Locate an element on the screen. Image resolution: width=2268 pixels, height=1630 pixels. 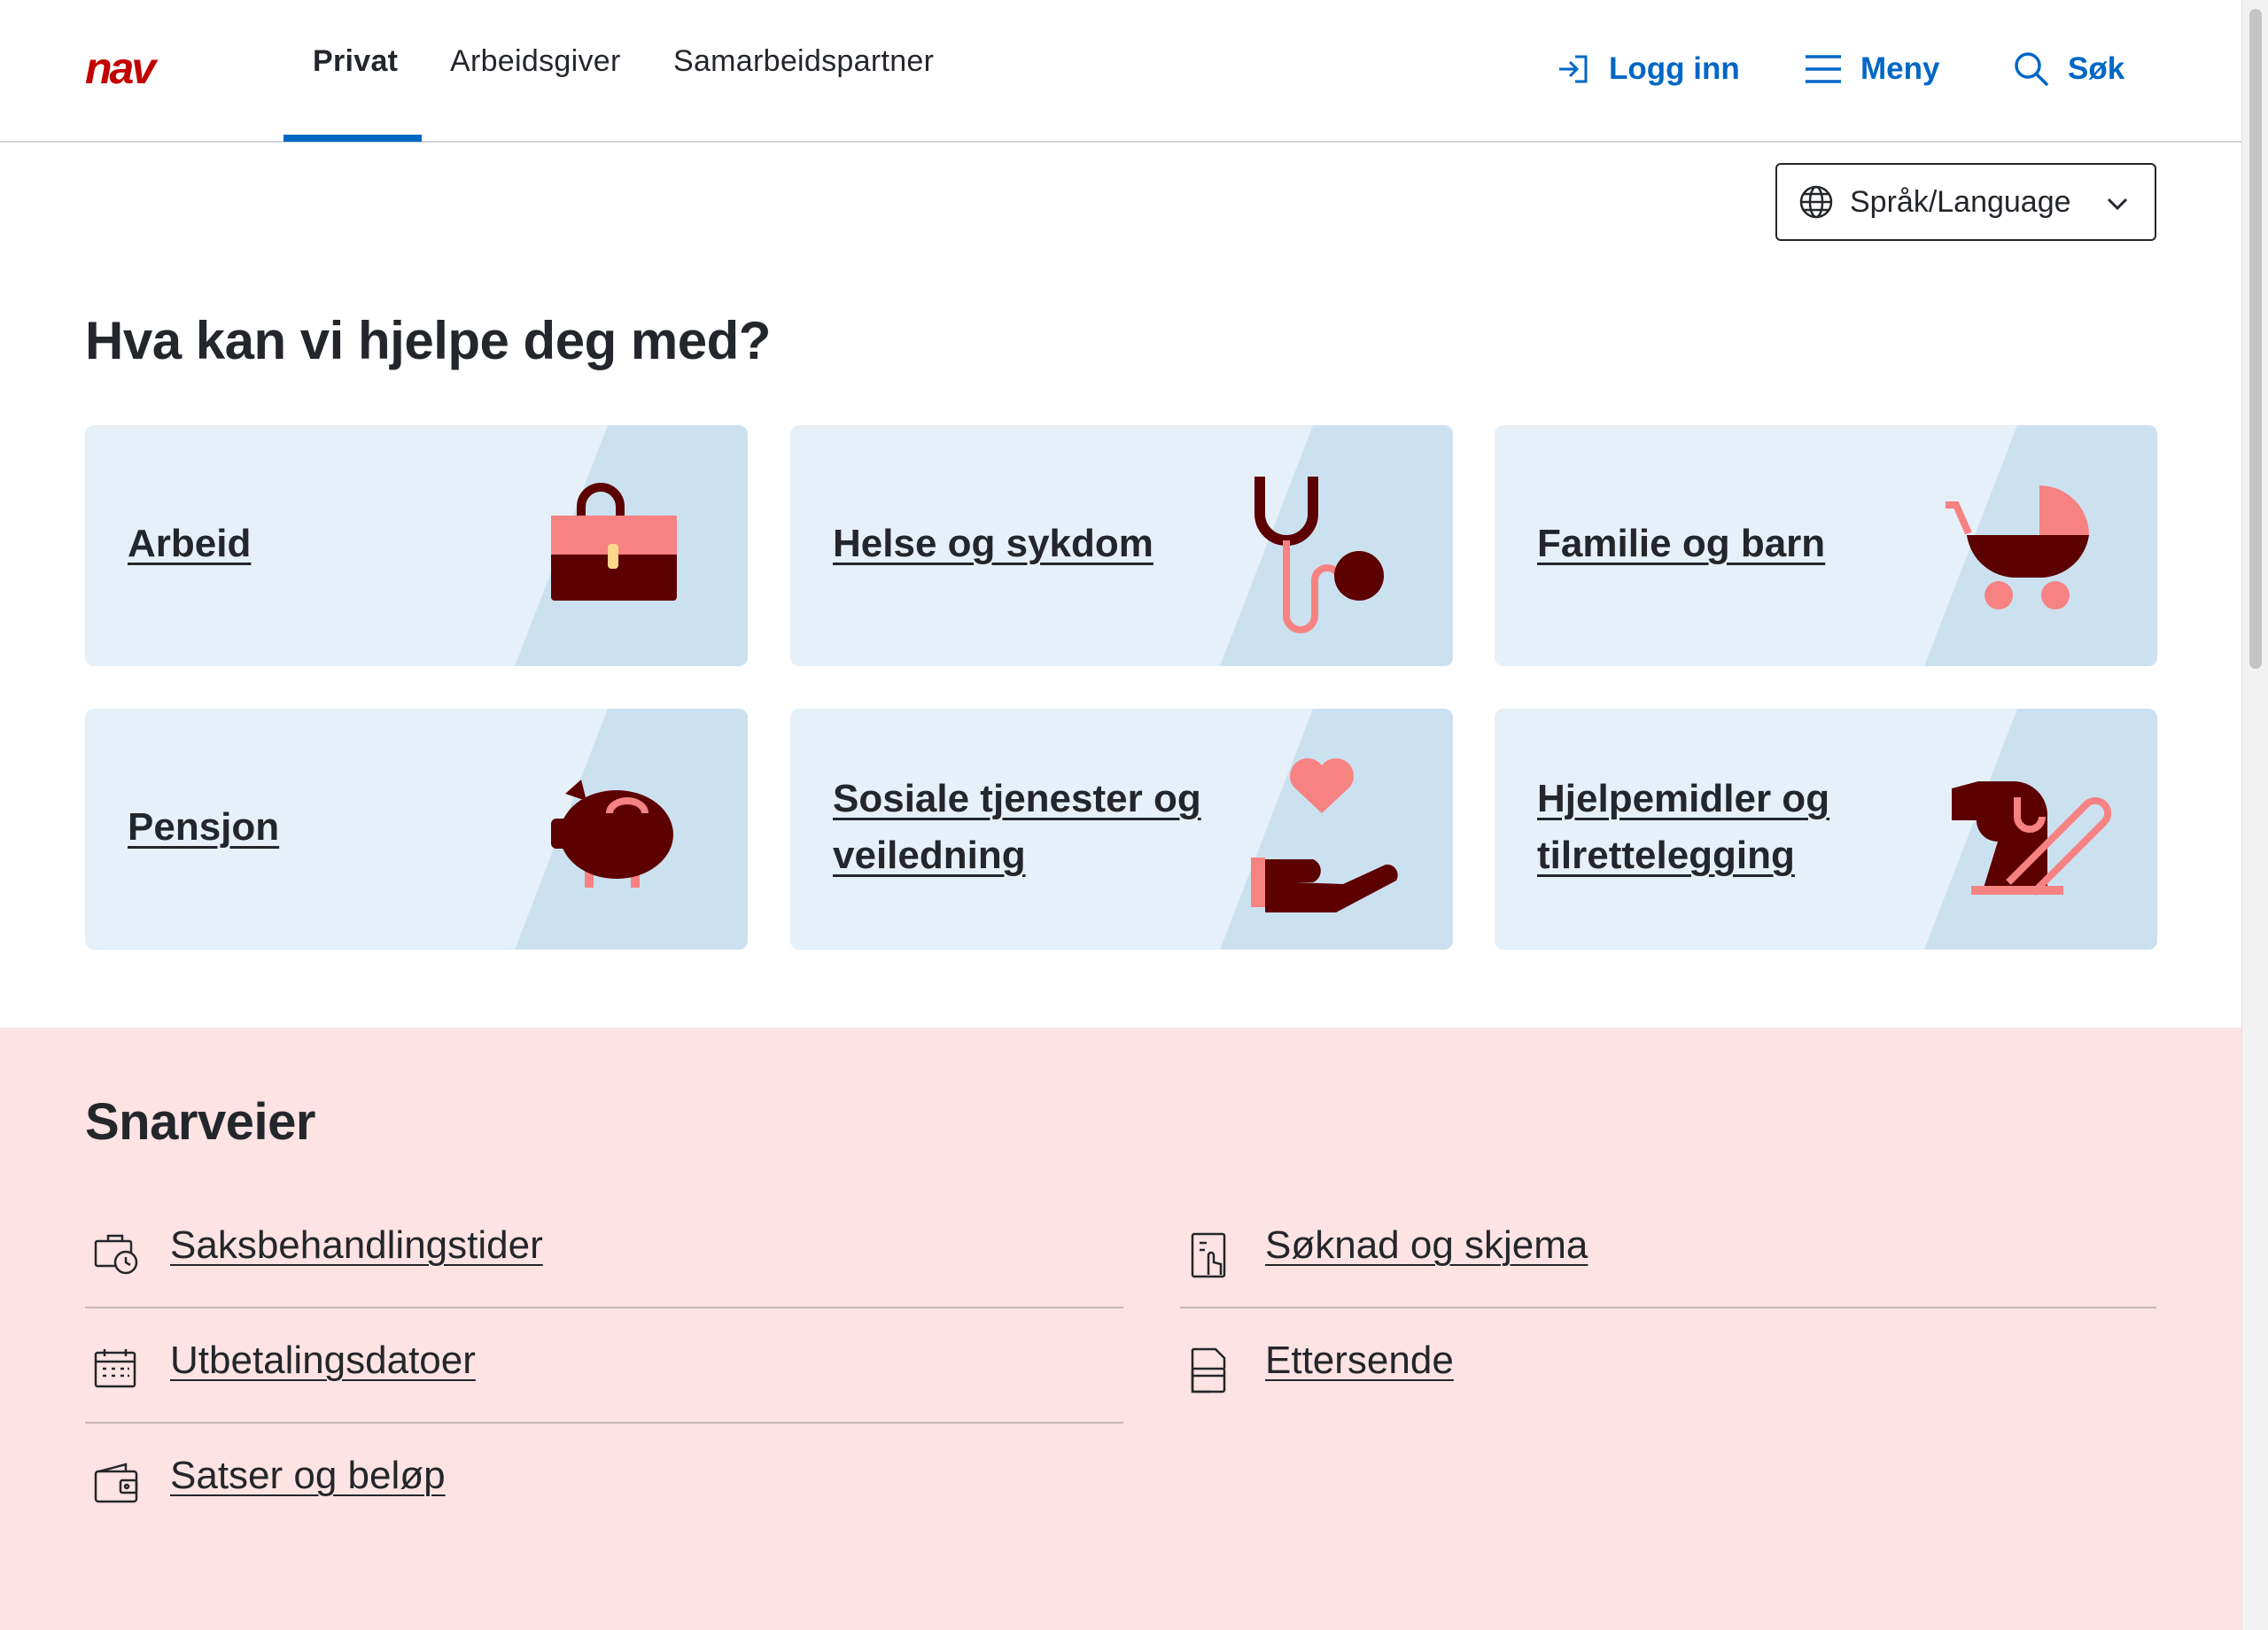
card-label: Pensjon is located at coordinates (204, 827).